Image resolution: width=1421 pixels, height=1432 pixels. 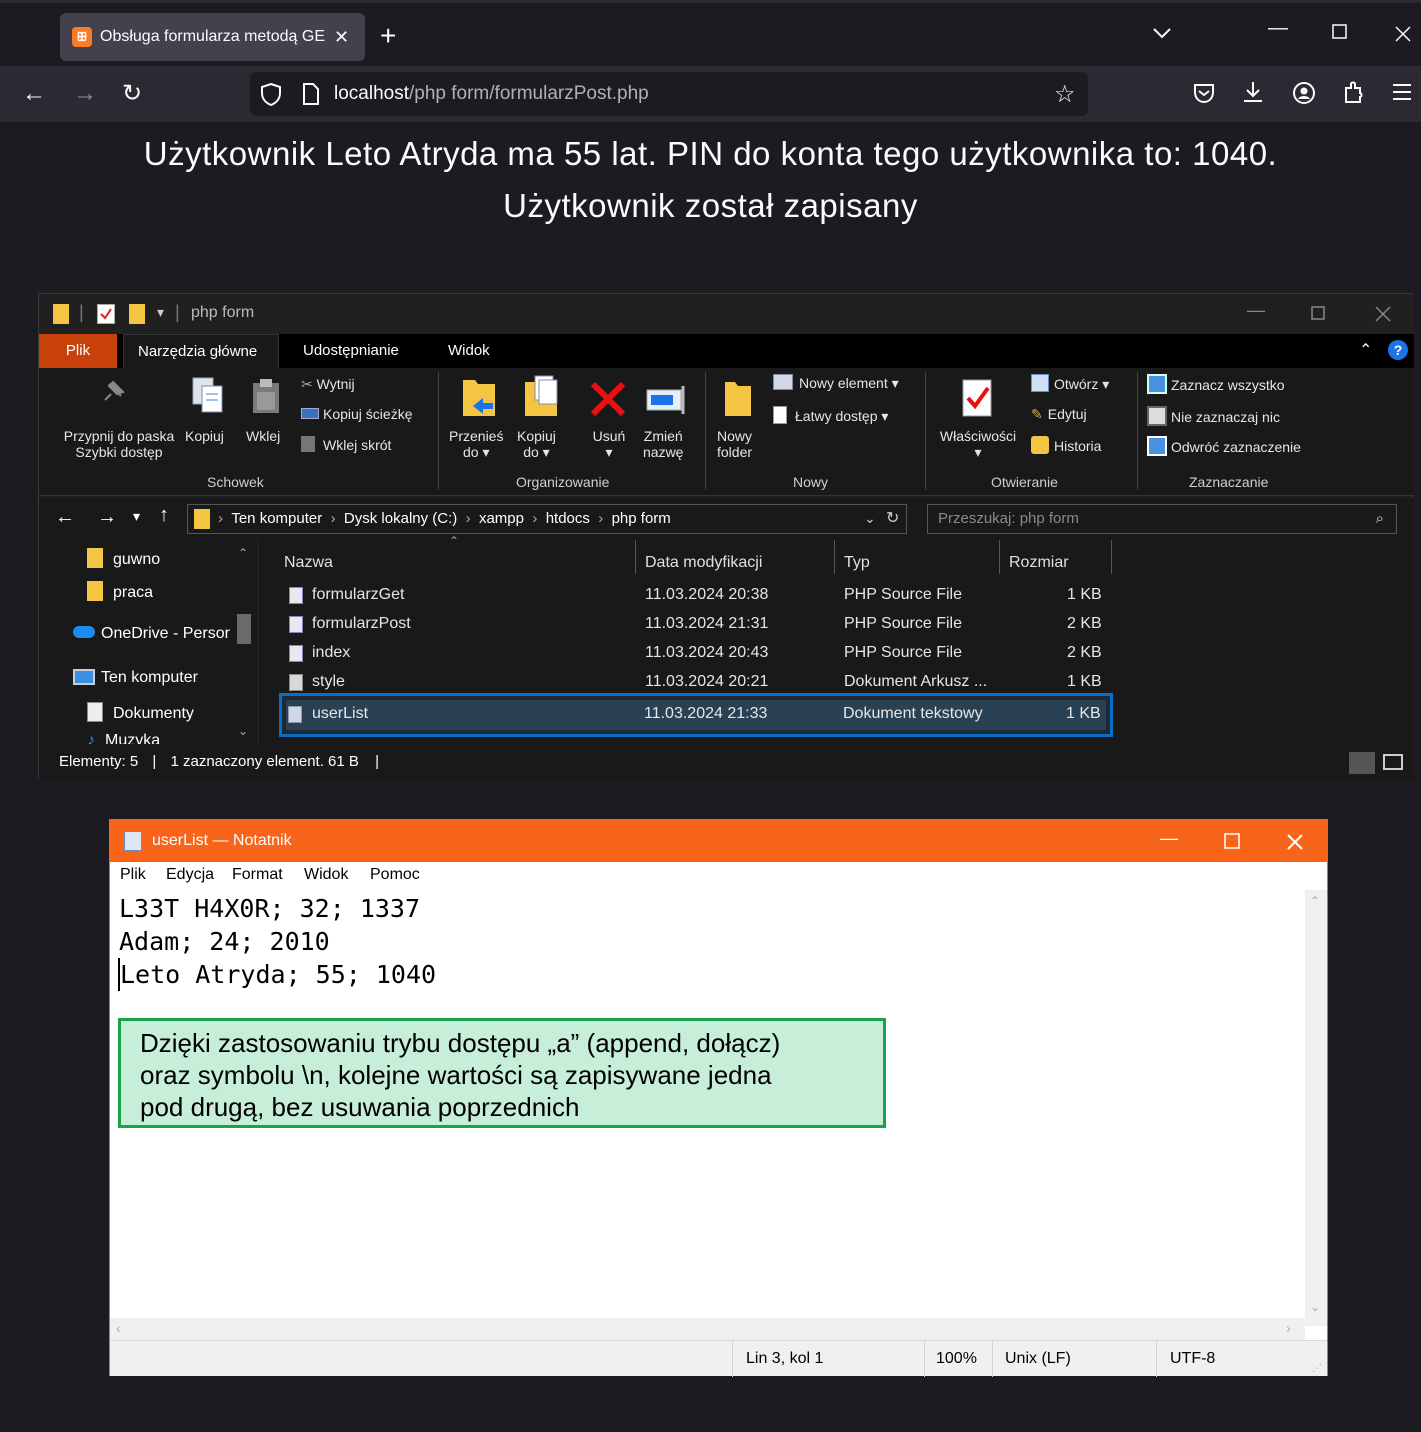 I want to click on explorer-close-icon, so click(x=1383, y=316).